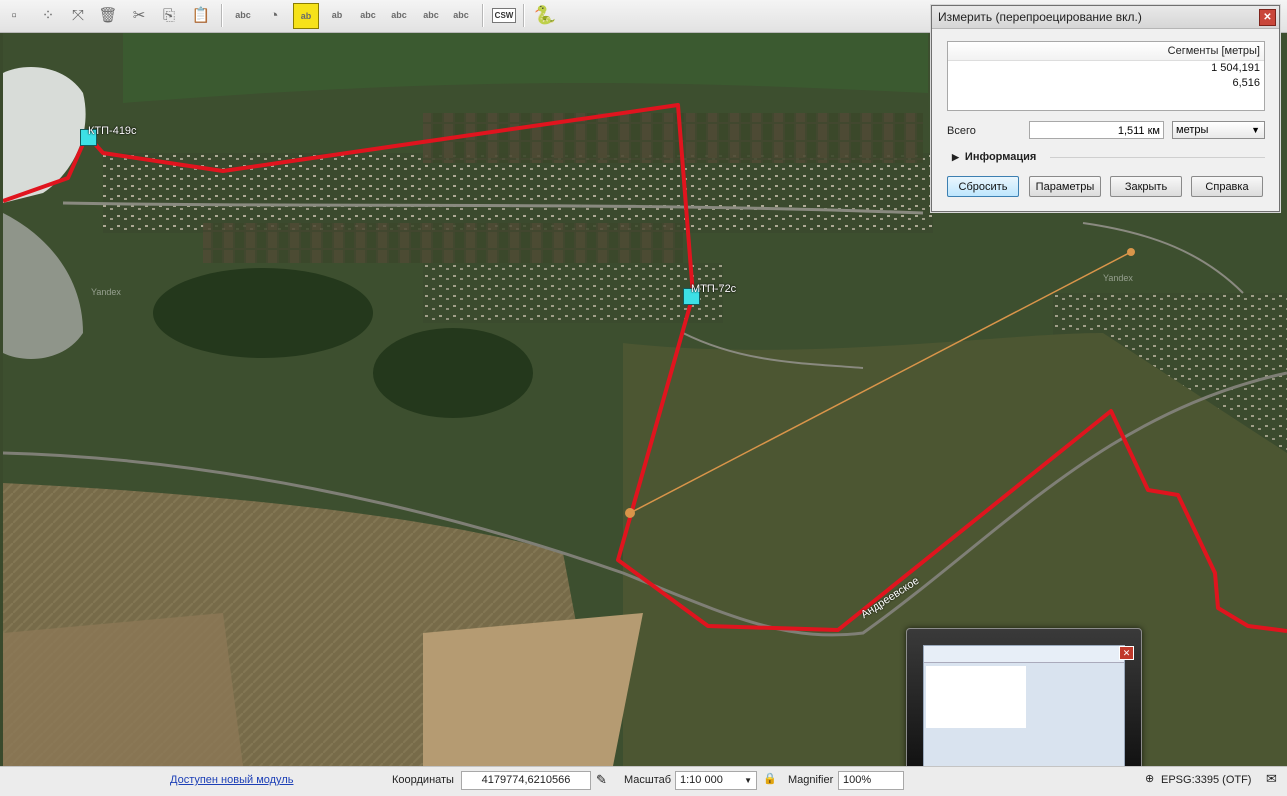 The height and width of the screenshot is (796, 1287). What do you see at coordinates (630, 513) in the screenshot?
I see `rubber-band-start` at bounding box center [630, 513].